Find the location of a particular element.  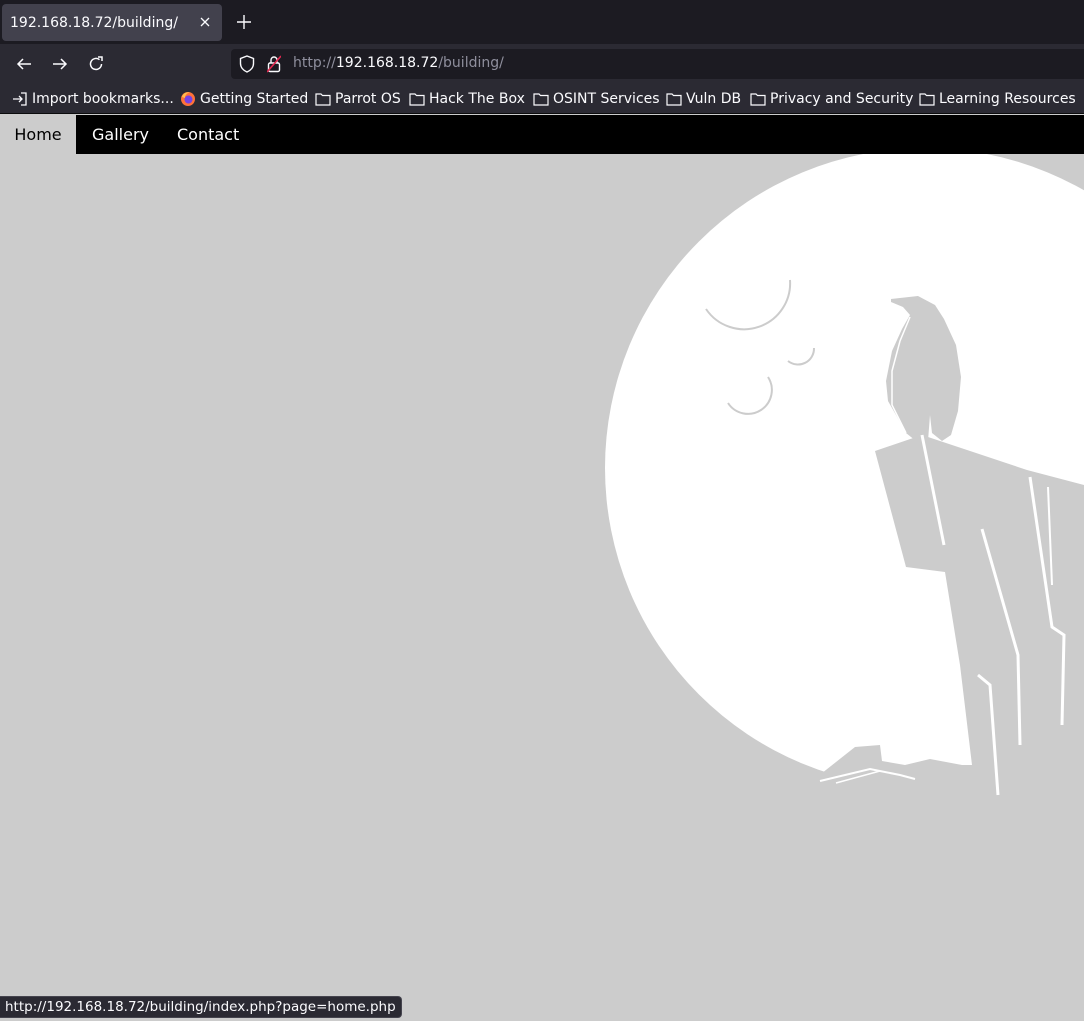

bookmark-folder-privacy-and-security: Privacy and Security is located at coordinates (831, 99).